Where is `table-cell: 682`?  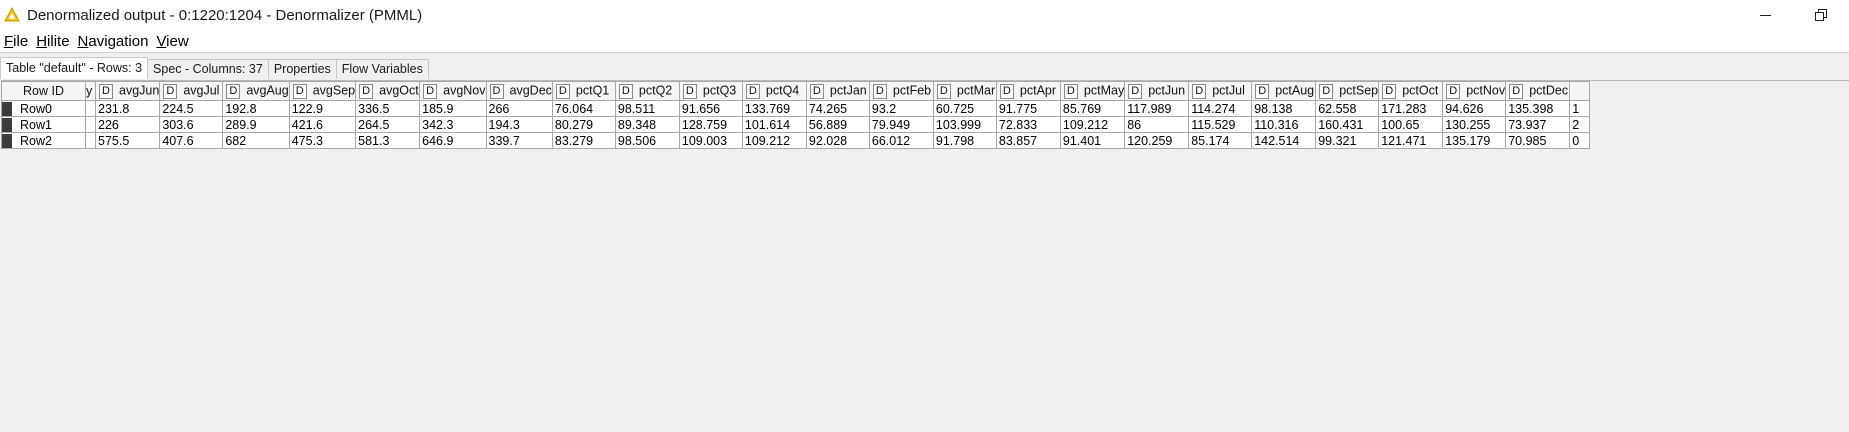 table-cell: 682 is located at coordinates (256, 140).